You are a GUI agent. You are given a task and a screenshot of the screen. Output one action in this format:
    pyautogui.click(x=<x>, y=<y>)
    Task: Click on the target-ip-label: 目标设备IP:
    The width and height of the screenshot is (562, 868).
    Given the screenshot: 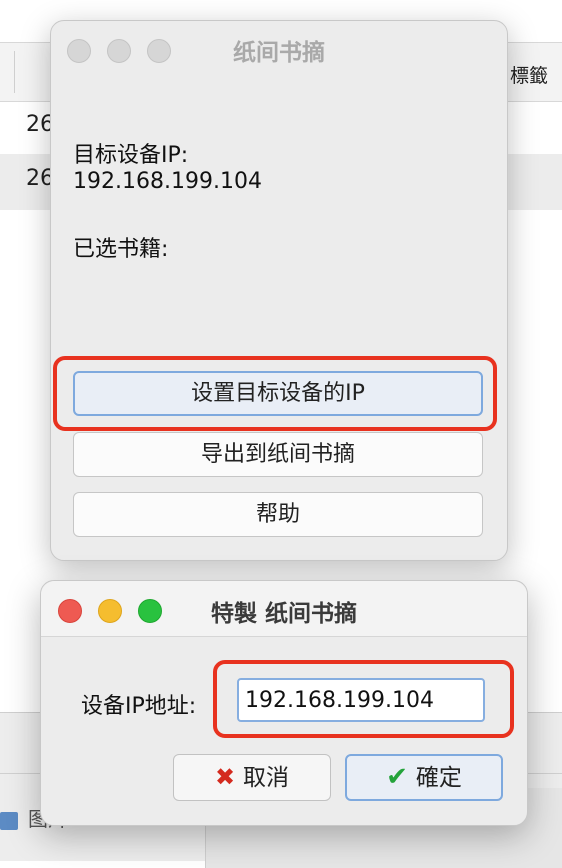 What is the action you would take?
    pyautogui.click(x=131, y=155)
    